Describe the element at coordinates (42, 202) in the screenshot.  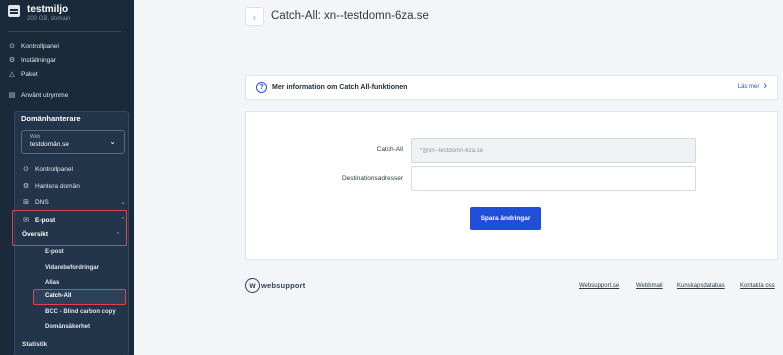
I see `sidebar-item-label: DNS` at that location.